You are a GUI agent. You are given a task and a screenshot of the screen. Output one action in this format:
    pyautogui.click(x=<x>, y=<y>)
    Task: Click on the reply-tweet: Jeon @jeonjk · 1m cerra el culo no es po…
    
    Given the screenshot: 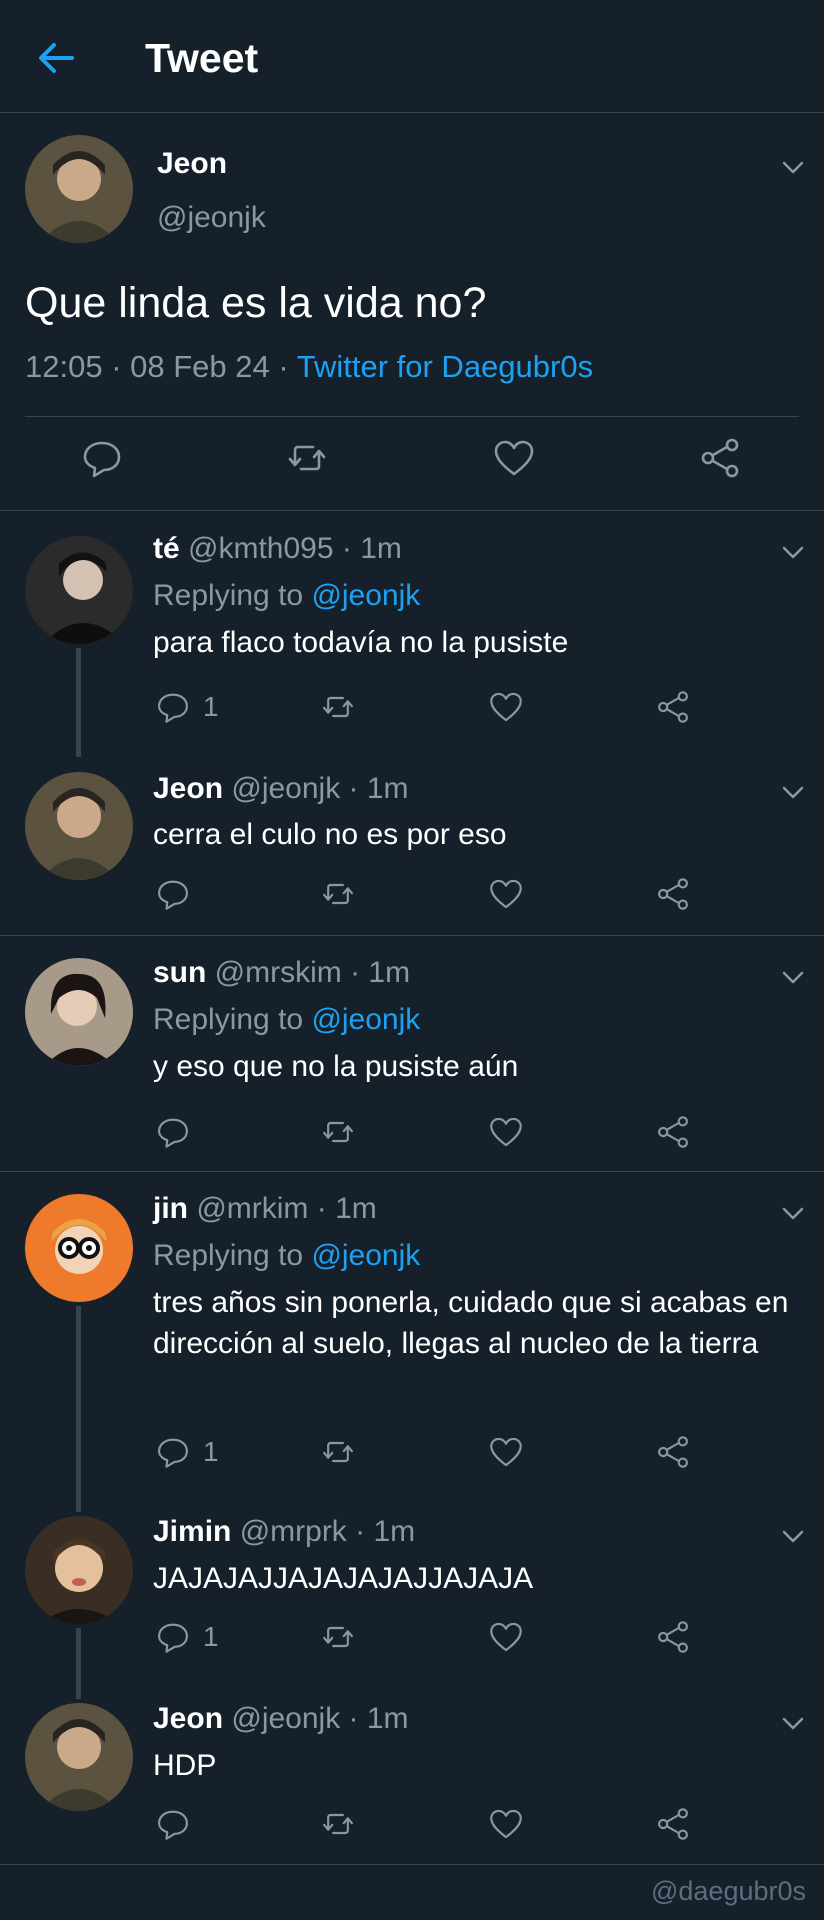 What is the action you would take?
    pyautogui.click(x=412, y=843)
    